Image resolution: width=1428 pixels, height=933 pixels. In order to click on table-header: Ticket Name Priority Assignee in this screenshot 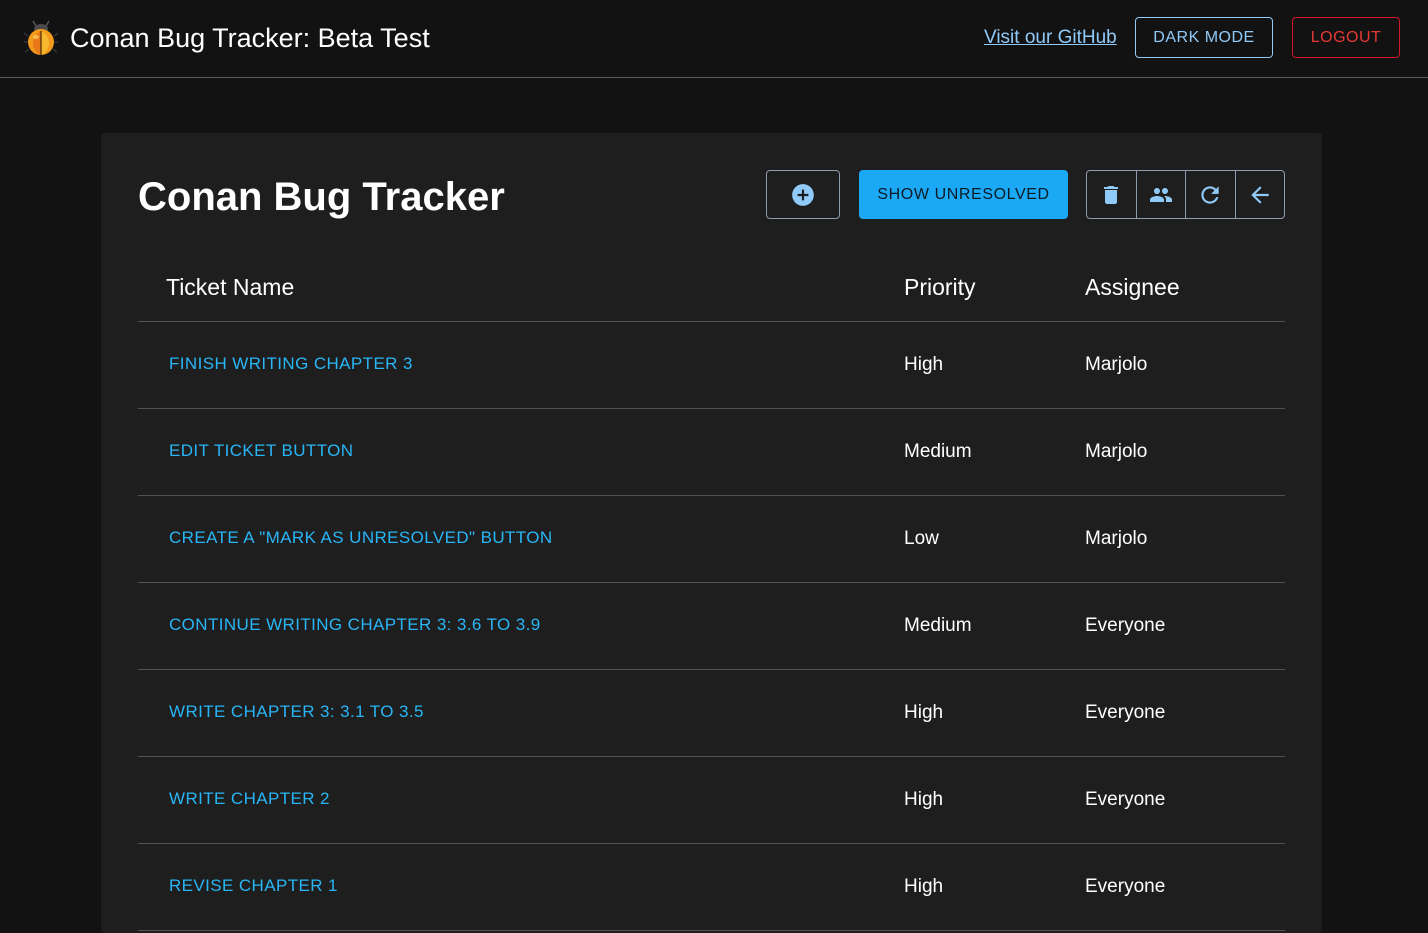, I will do `click(711, 285)`.